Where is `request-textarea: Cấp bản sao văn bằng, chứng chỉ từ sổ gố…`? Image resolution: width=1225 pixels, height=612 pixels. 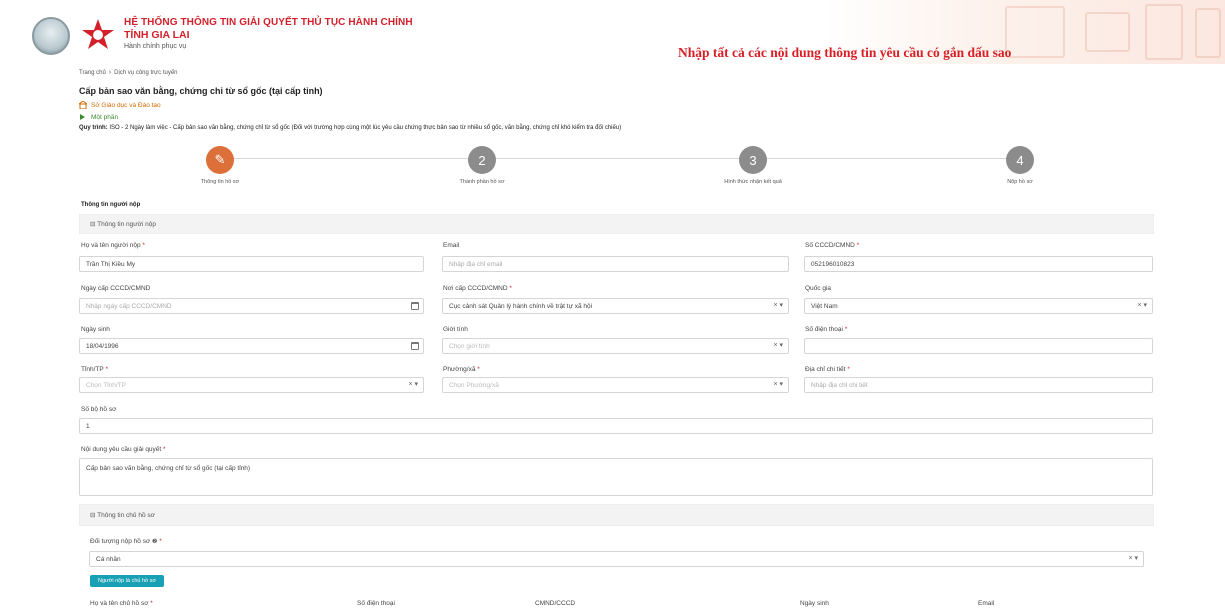 request-textarea: Cấp bản sao văn bằng, chứng chỉ từ sổ gố… is located at coordinates (616, 477).